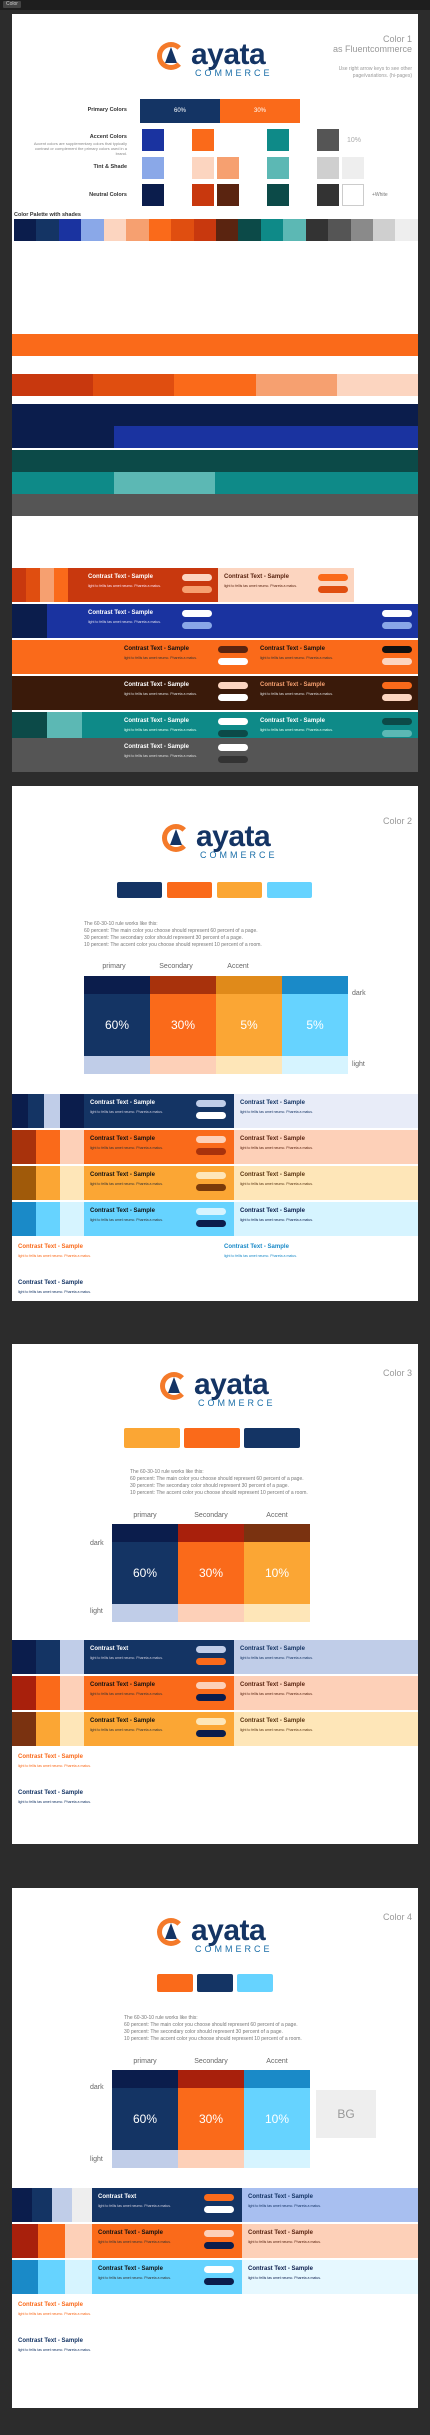 The width and height of the screenshot is (430, 2435). What do you see at coordinates (259, 111) in the screenshot?
I see `primary-orange-pct: 30%` at bounding box center [259, 111].